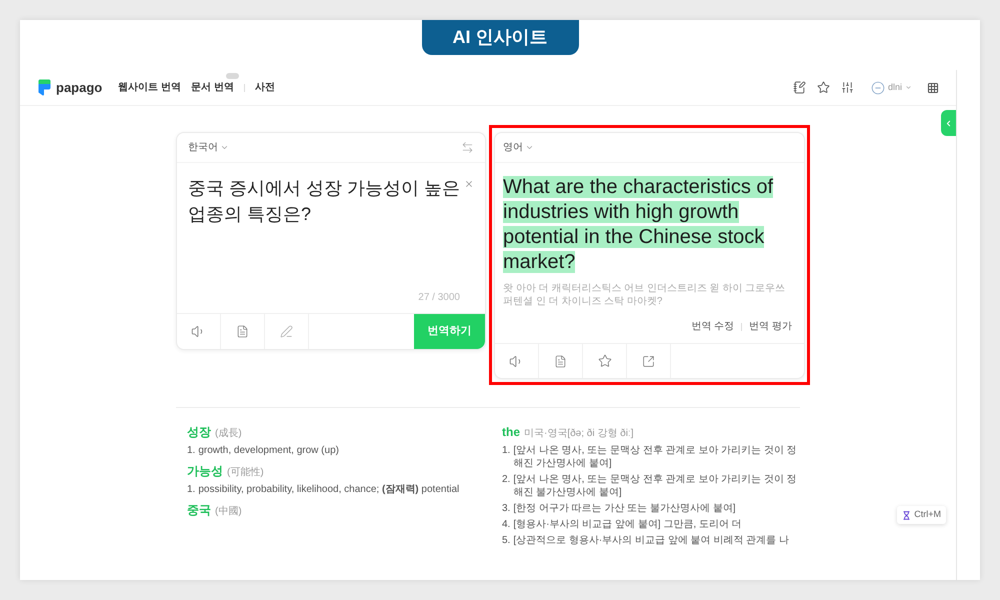 This screenshot has width=1000, height=600. What do you see at coordinates (79, 88) in the screenshot?
I see `logo-text: papago` at bounding box center [79, 88].